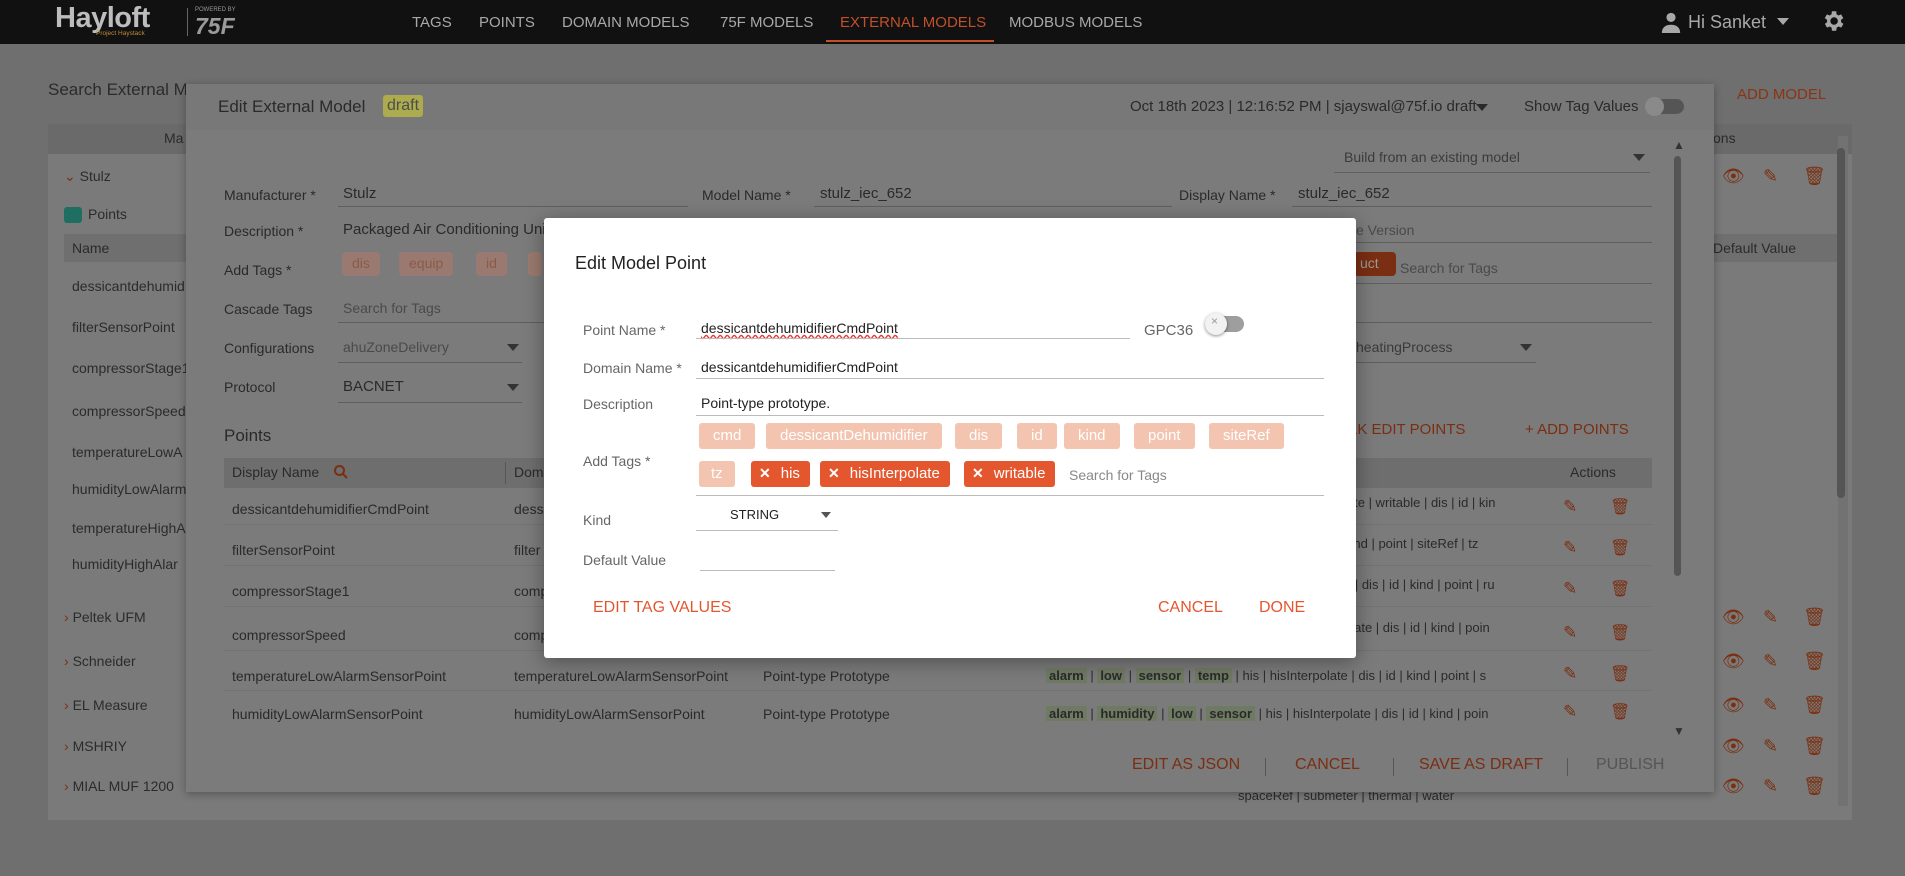  Describe the element at coordinates (1727, 22) in the screenshot. I see `user-greeting: Hi Sanket` at that location.